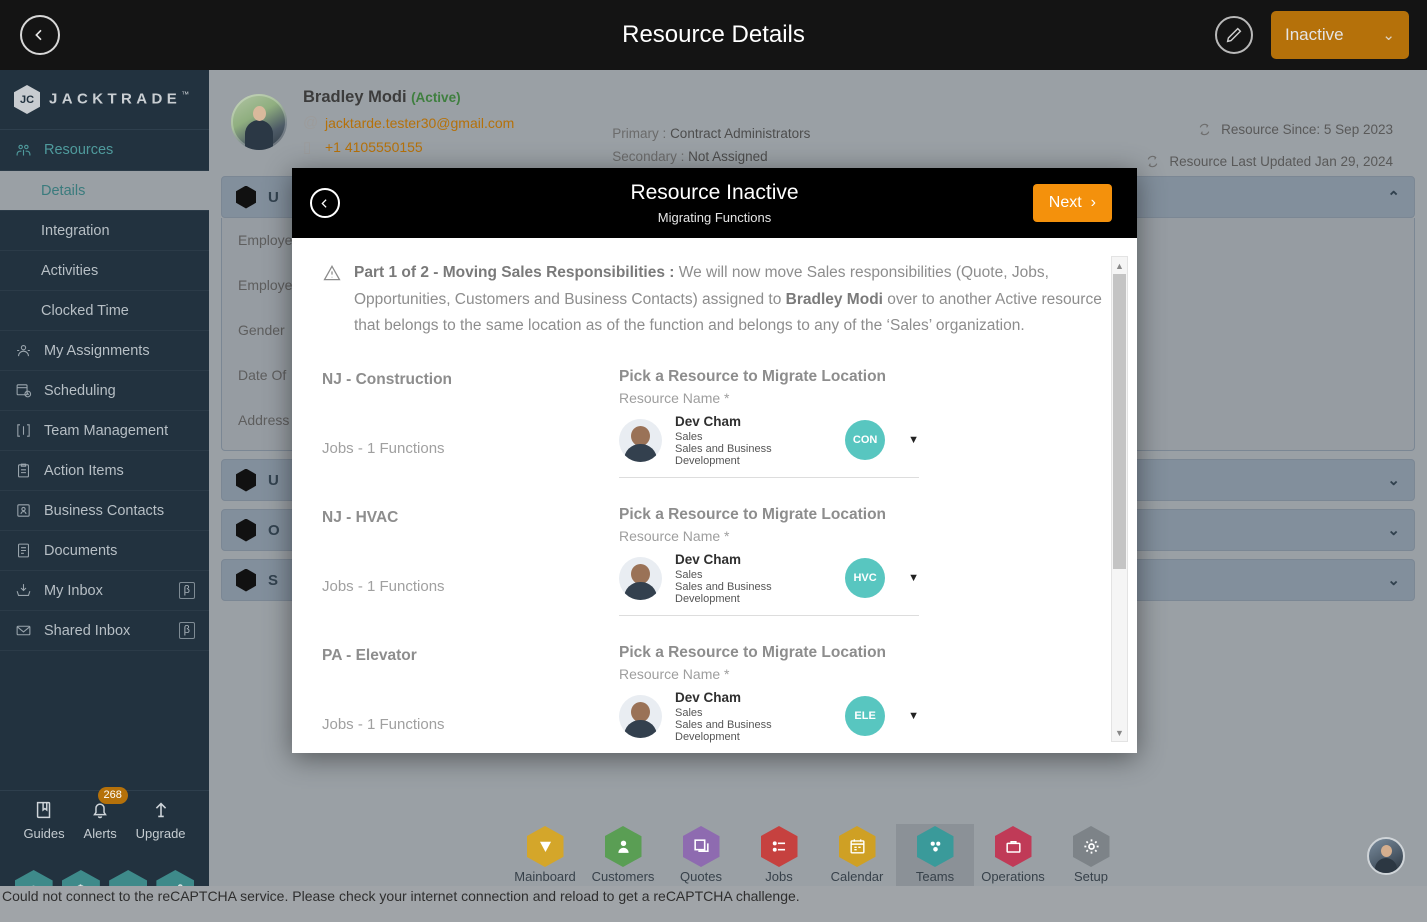  I want to click on resources-icon, so click(23, 150).